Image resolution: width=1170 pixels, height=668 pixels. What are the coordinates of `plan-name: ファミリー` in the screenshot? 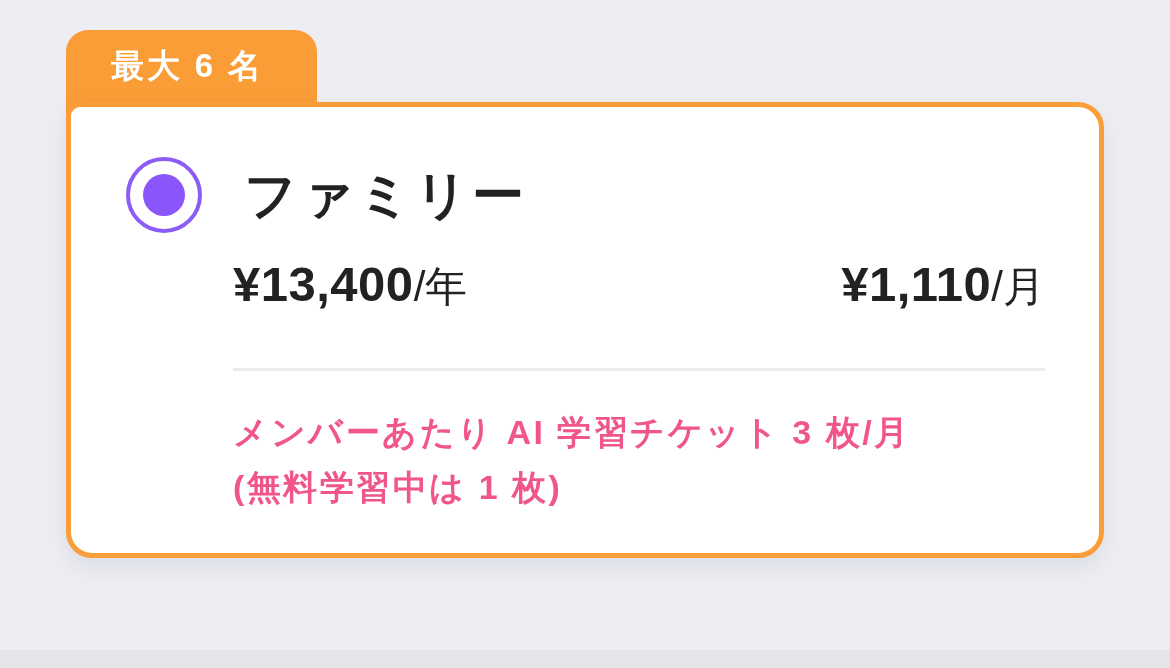 It's located at (386, 195).